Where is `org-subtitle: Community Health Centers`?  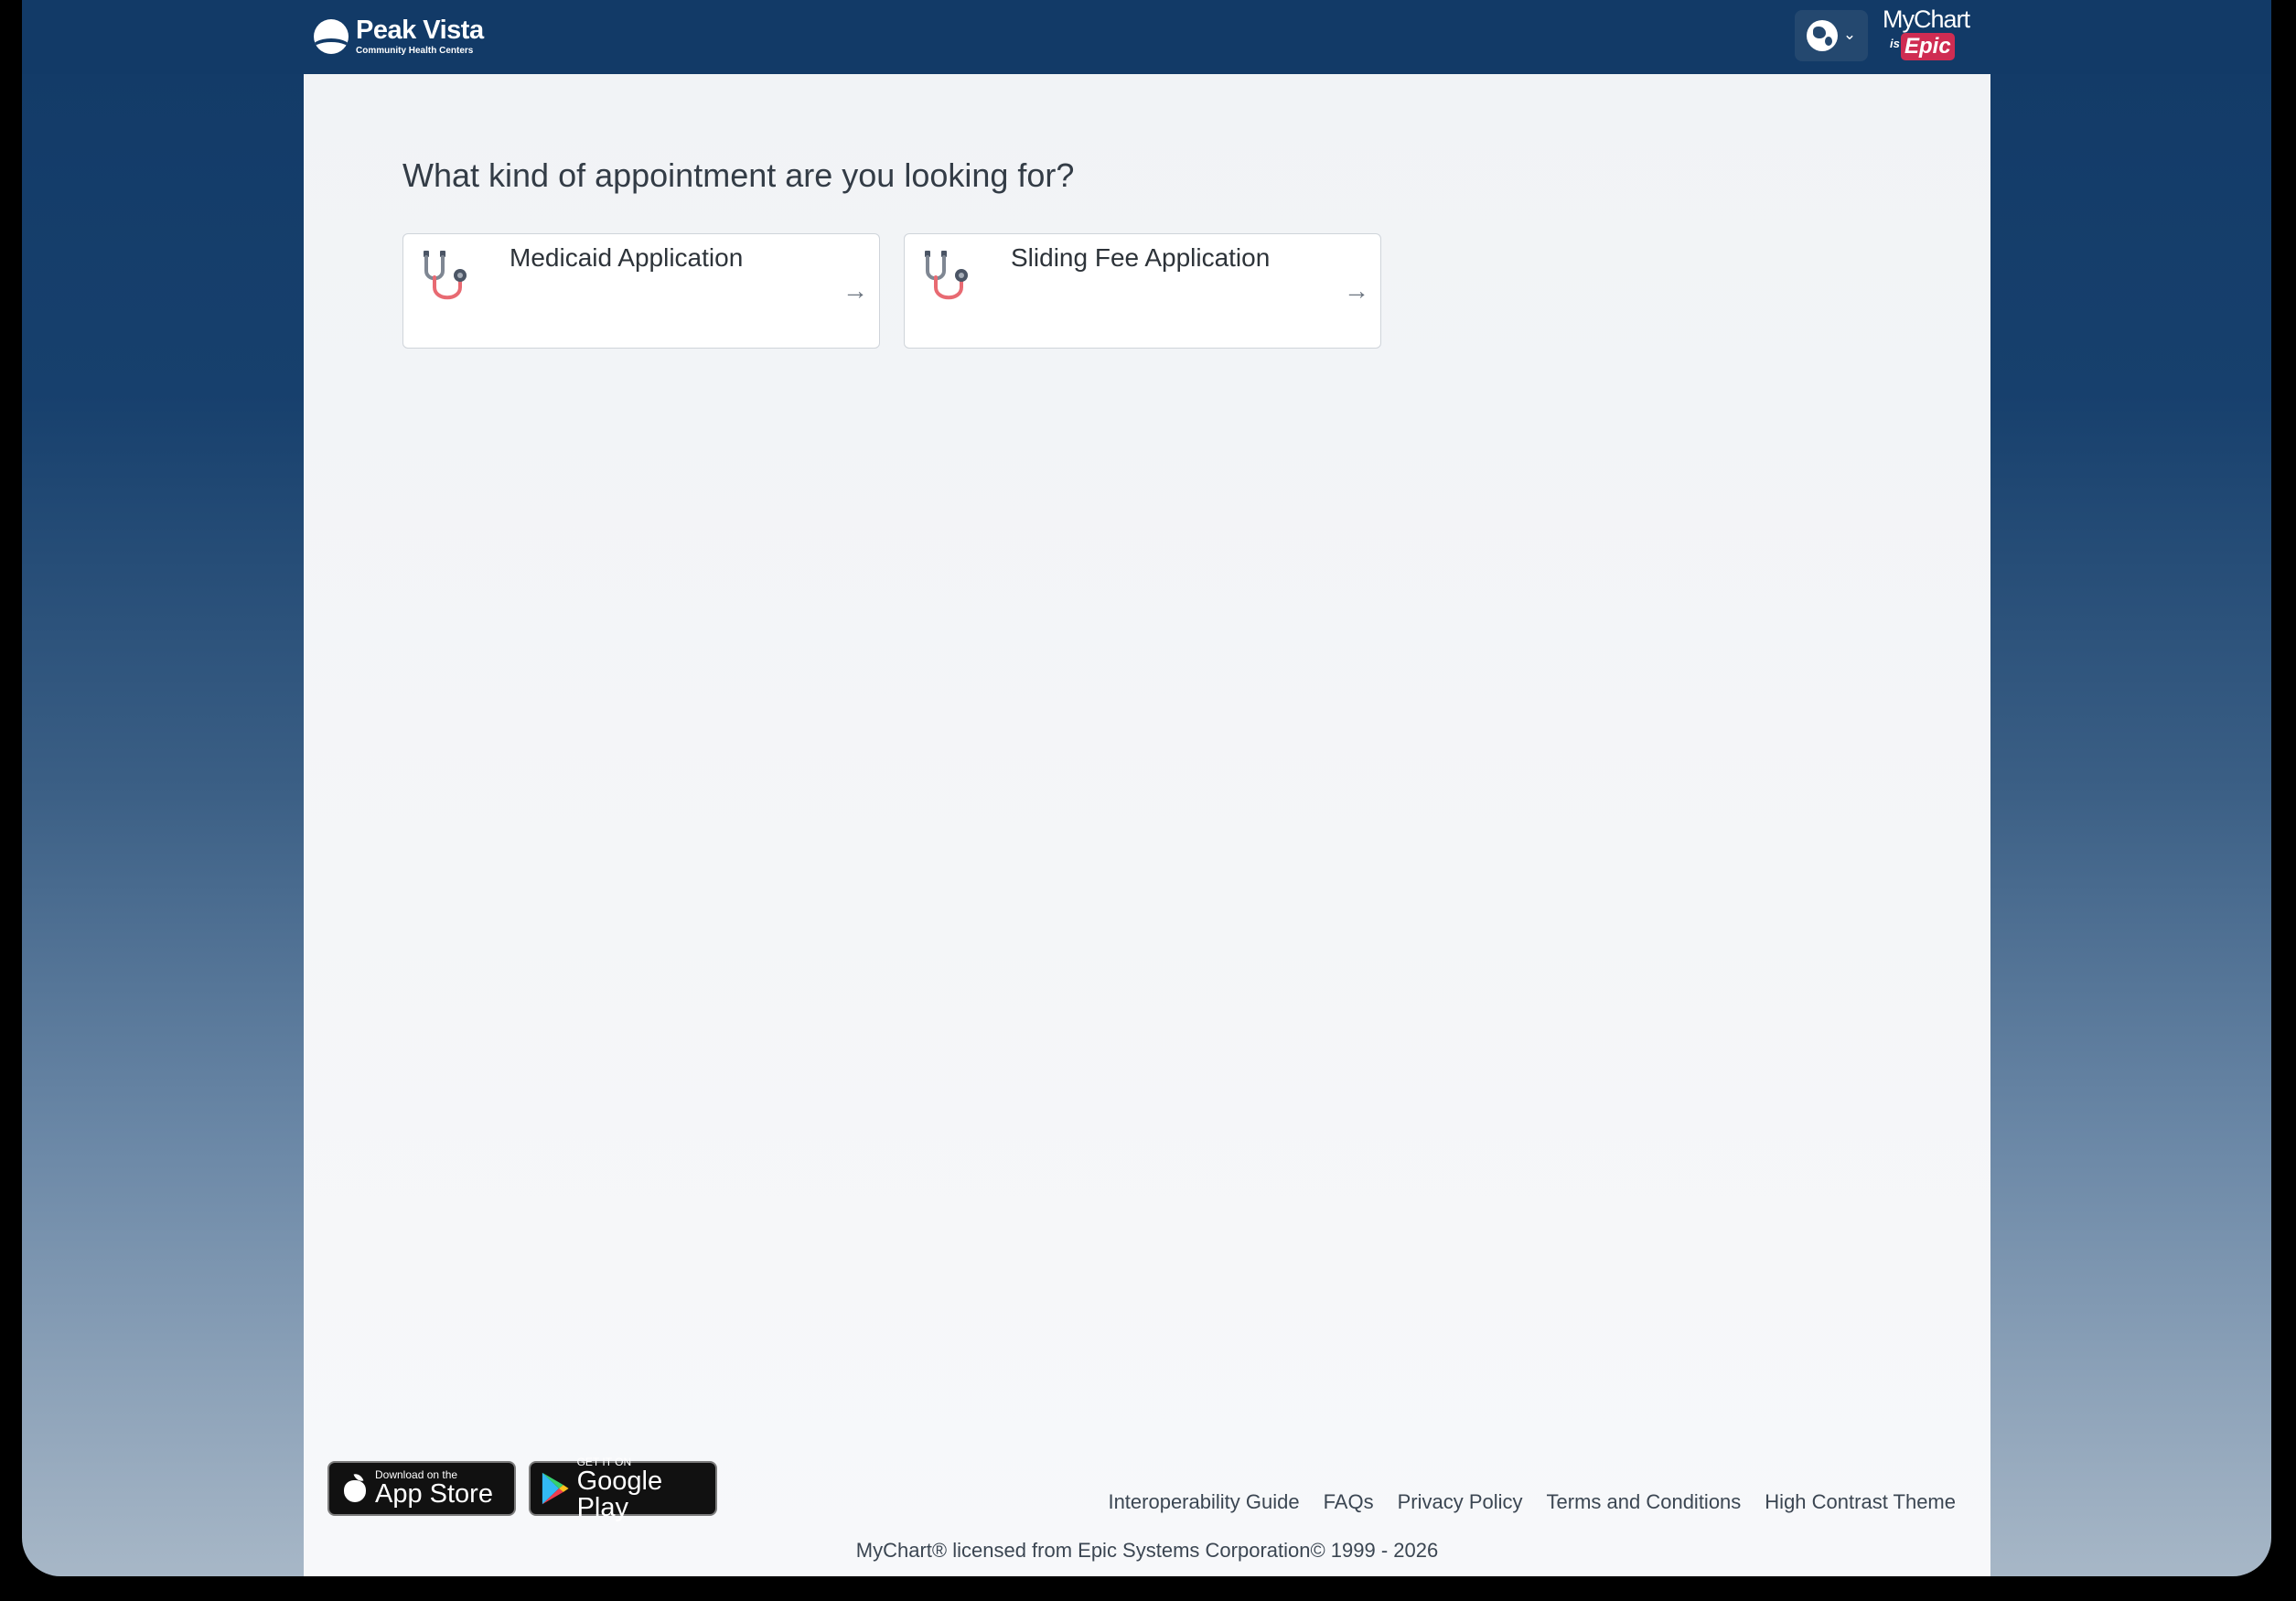 org-subtitle: Community Health Centers is located at coordinates (415, 51).